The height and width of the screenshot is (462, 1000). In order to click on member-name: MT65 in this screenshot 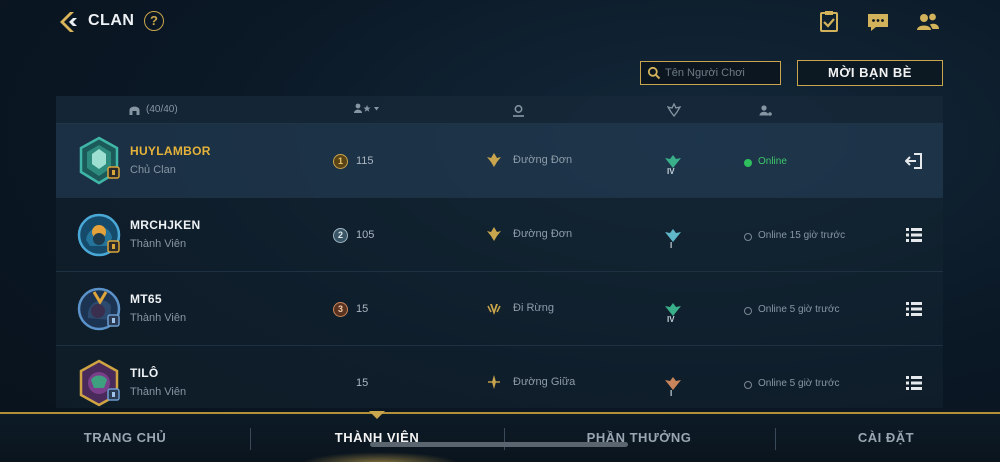, I will do `click(146, 299)`.